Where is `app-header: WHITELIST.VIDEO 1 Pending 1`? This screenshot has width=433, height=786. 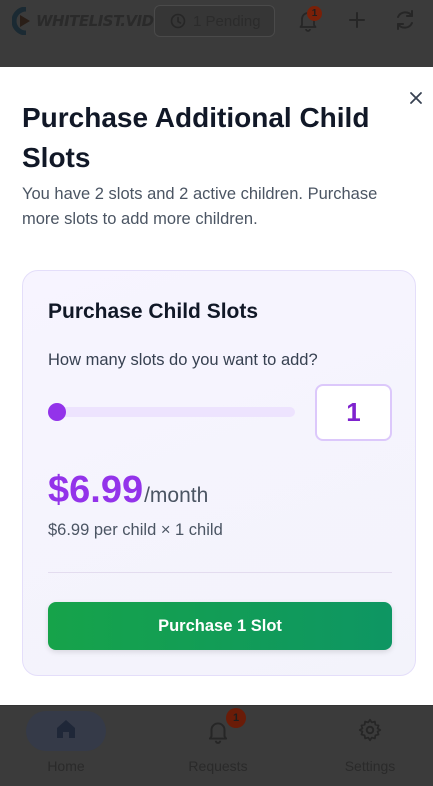 app-header: WHITELIST.VIDEO 1 Pending 1 is located at coordinates (216, 33).